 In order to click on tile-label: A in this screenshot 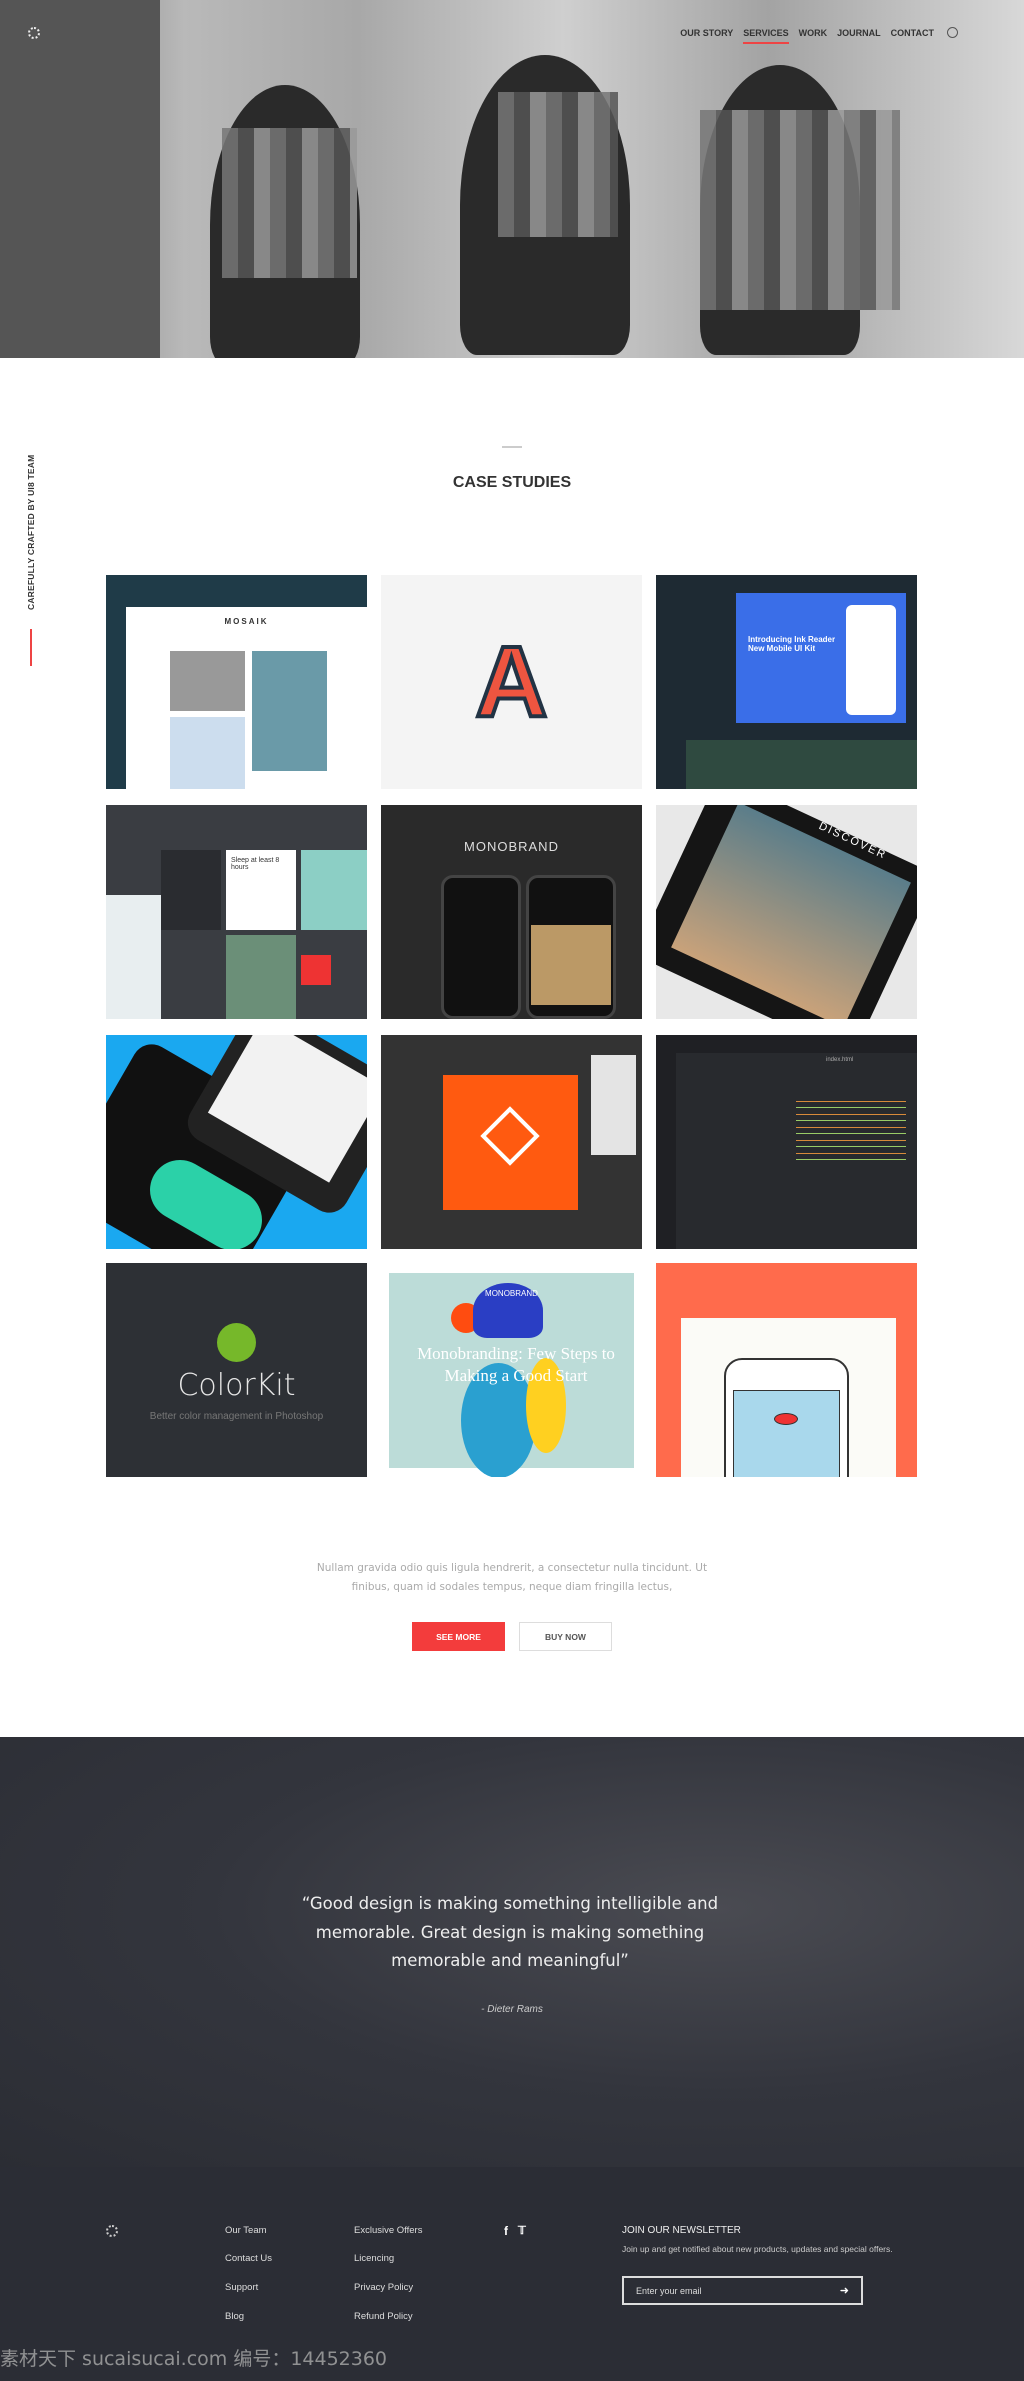, I will do `click(511, 682)`.